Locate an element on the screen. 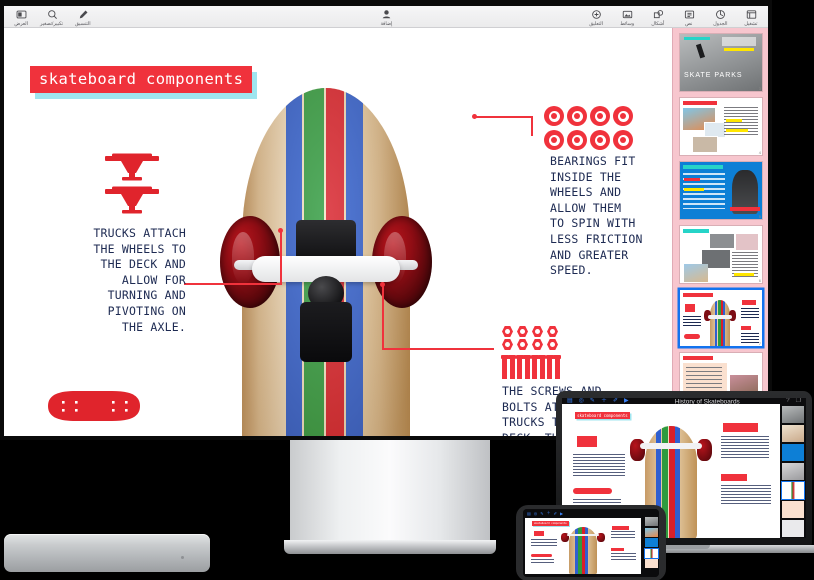 This screenshot has height=580, width=814. toolbar-button-media: وسائط is located at coordinates (627, 17).